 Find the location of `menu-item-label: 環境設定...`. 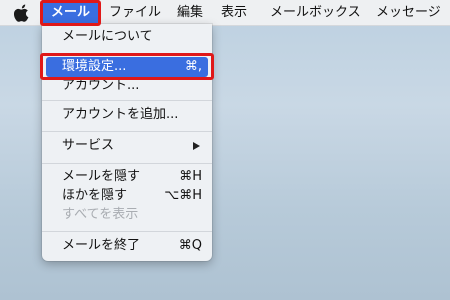

menu-item-label: 環境設定... is located at coordinates (94, 66).